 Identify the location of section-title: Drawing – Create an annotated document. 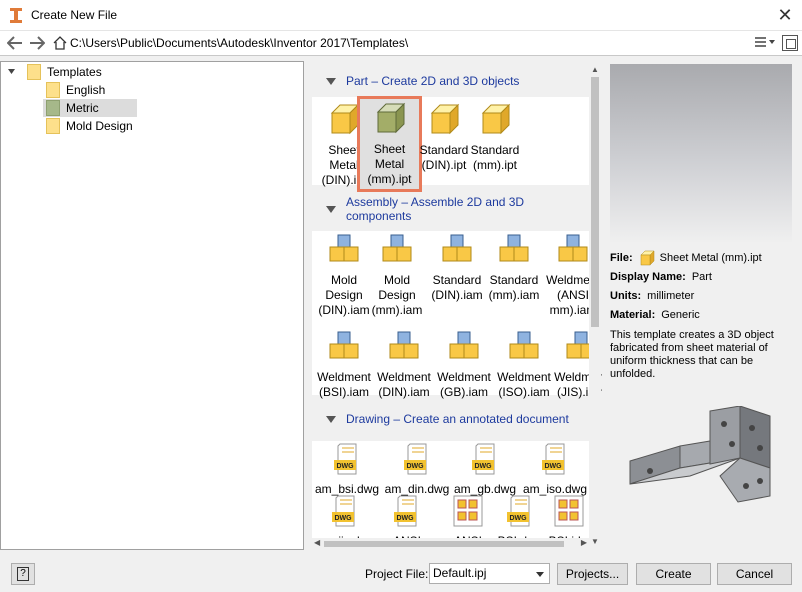
(457, 419).